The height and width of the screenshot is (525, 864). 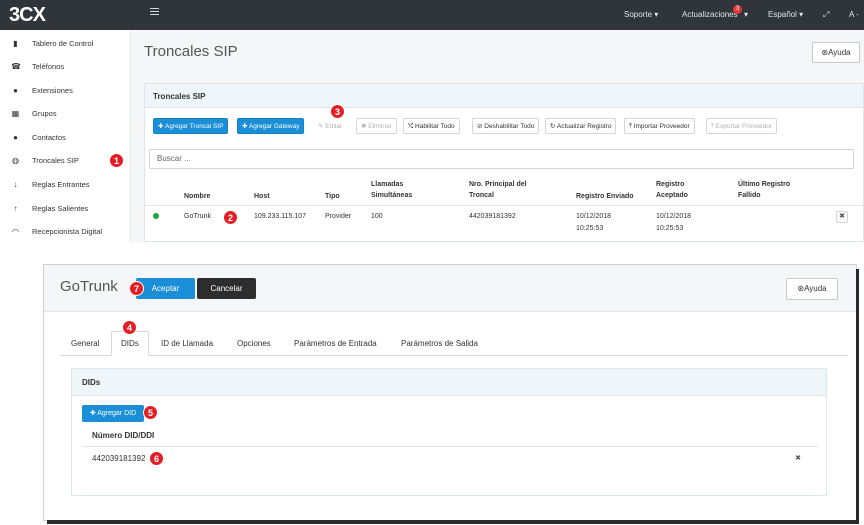 I want to click on user-icon: ●, so click(x=15, y=90).